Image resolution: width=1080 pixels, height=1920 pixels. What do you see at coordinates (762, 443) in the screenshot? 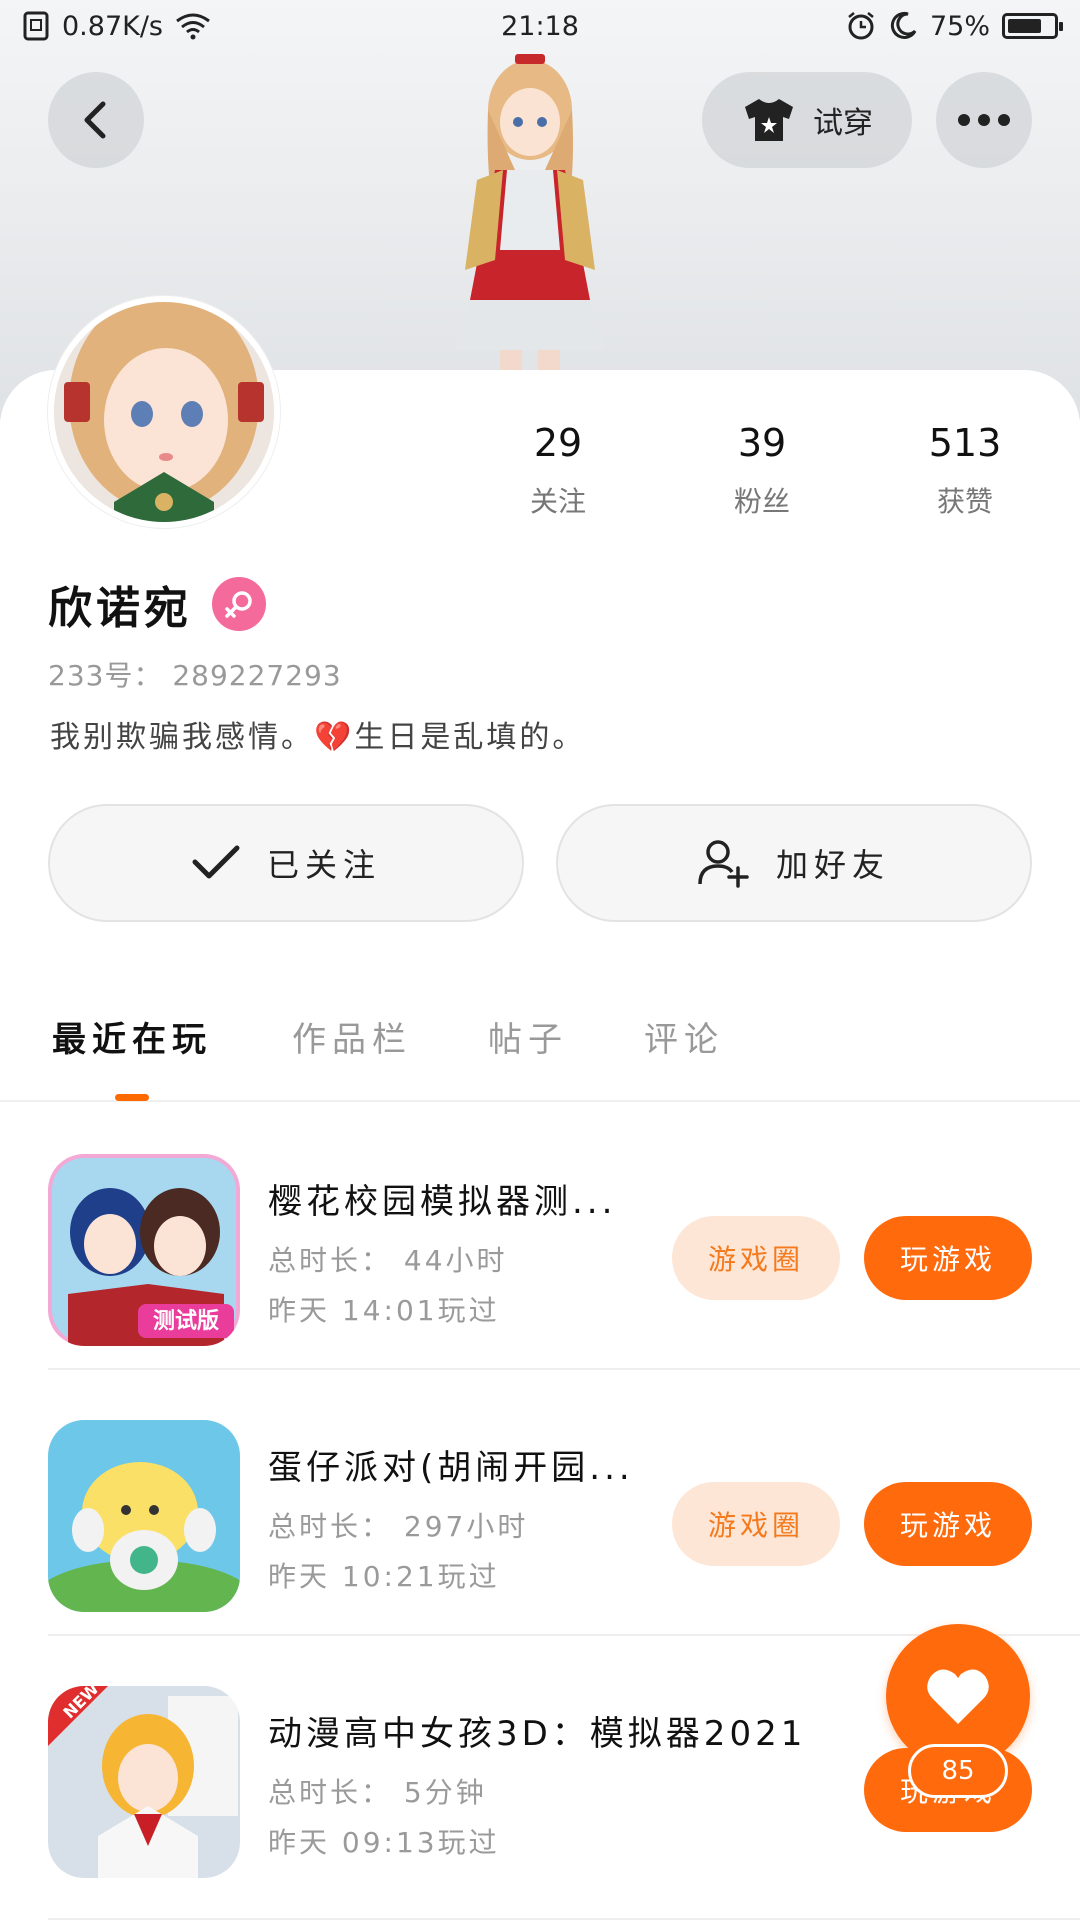
I see `stat-fans-value: 39` at bounding box center [762, 443].